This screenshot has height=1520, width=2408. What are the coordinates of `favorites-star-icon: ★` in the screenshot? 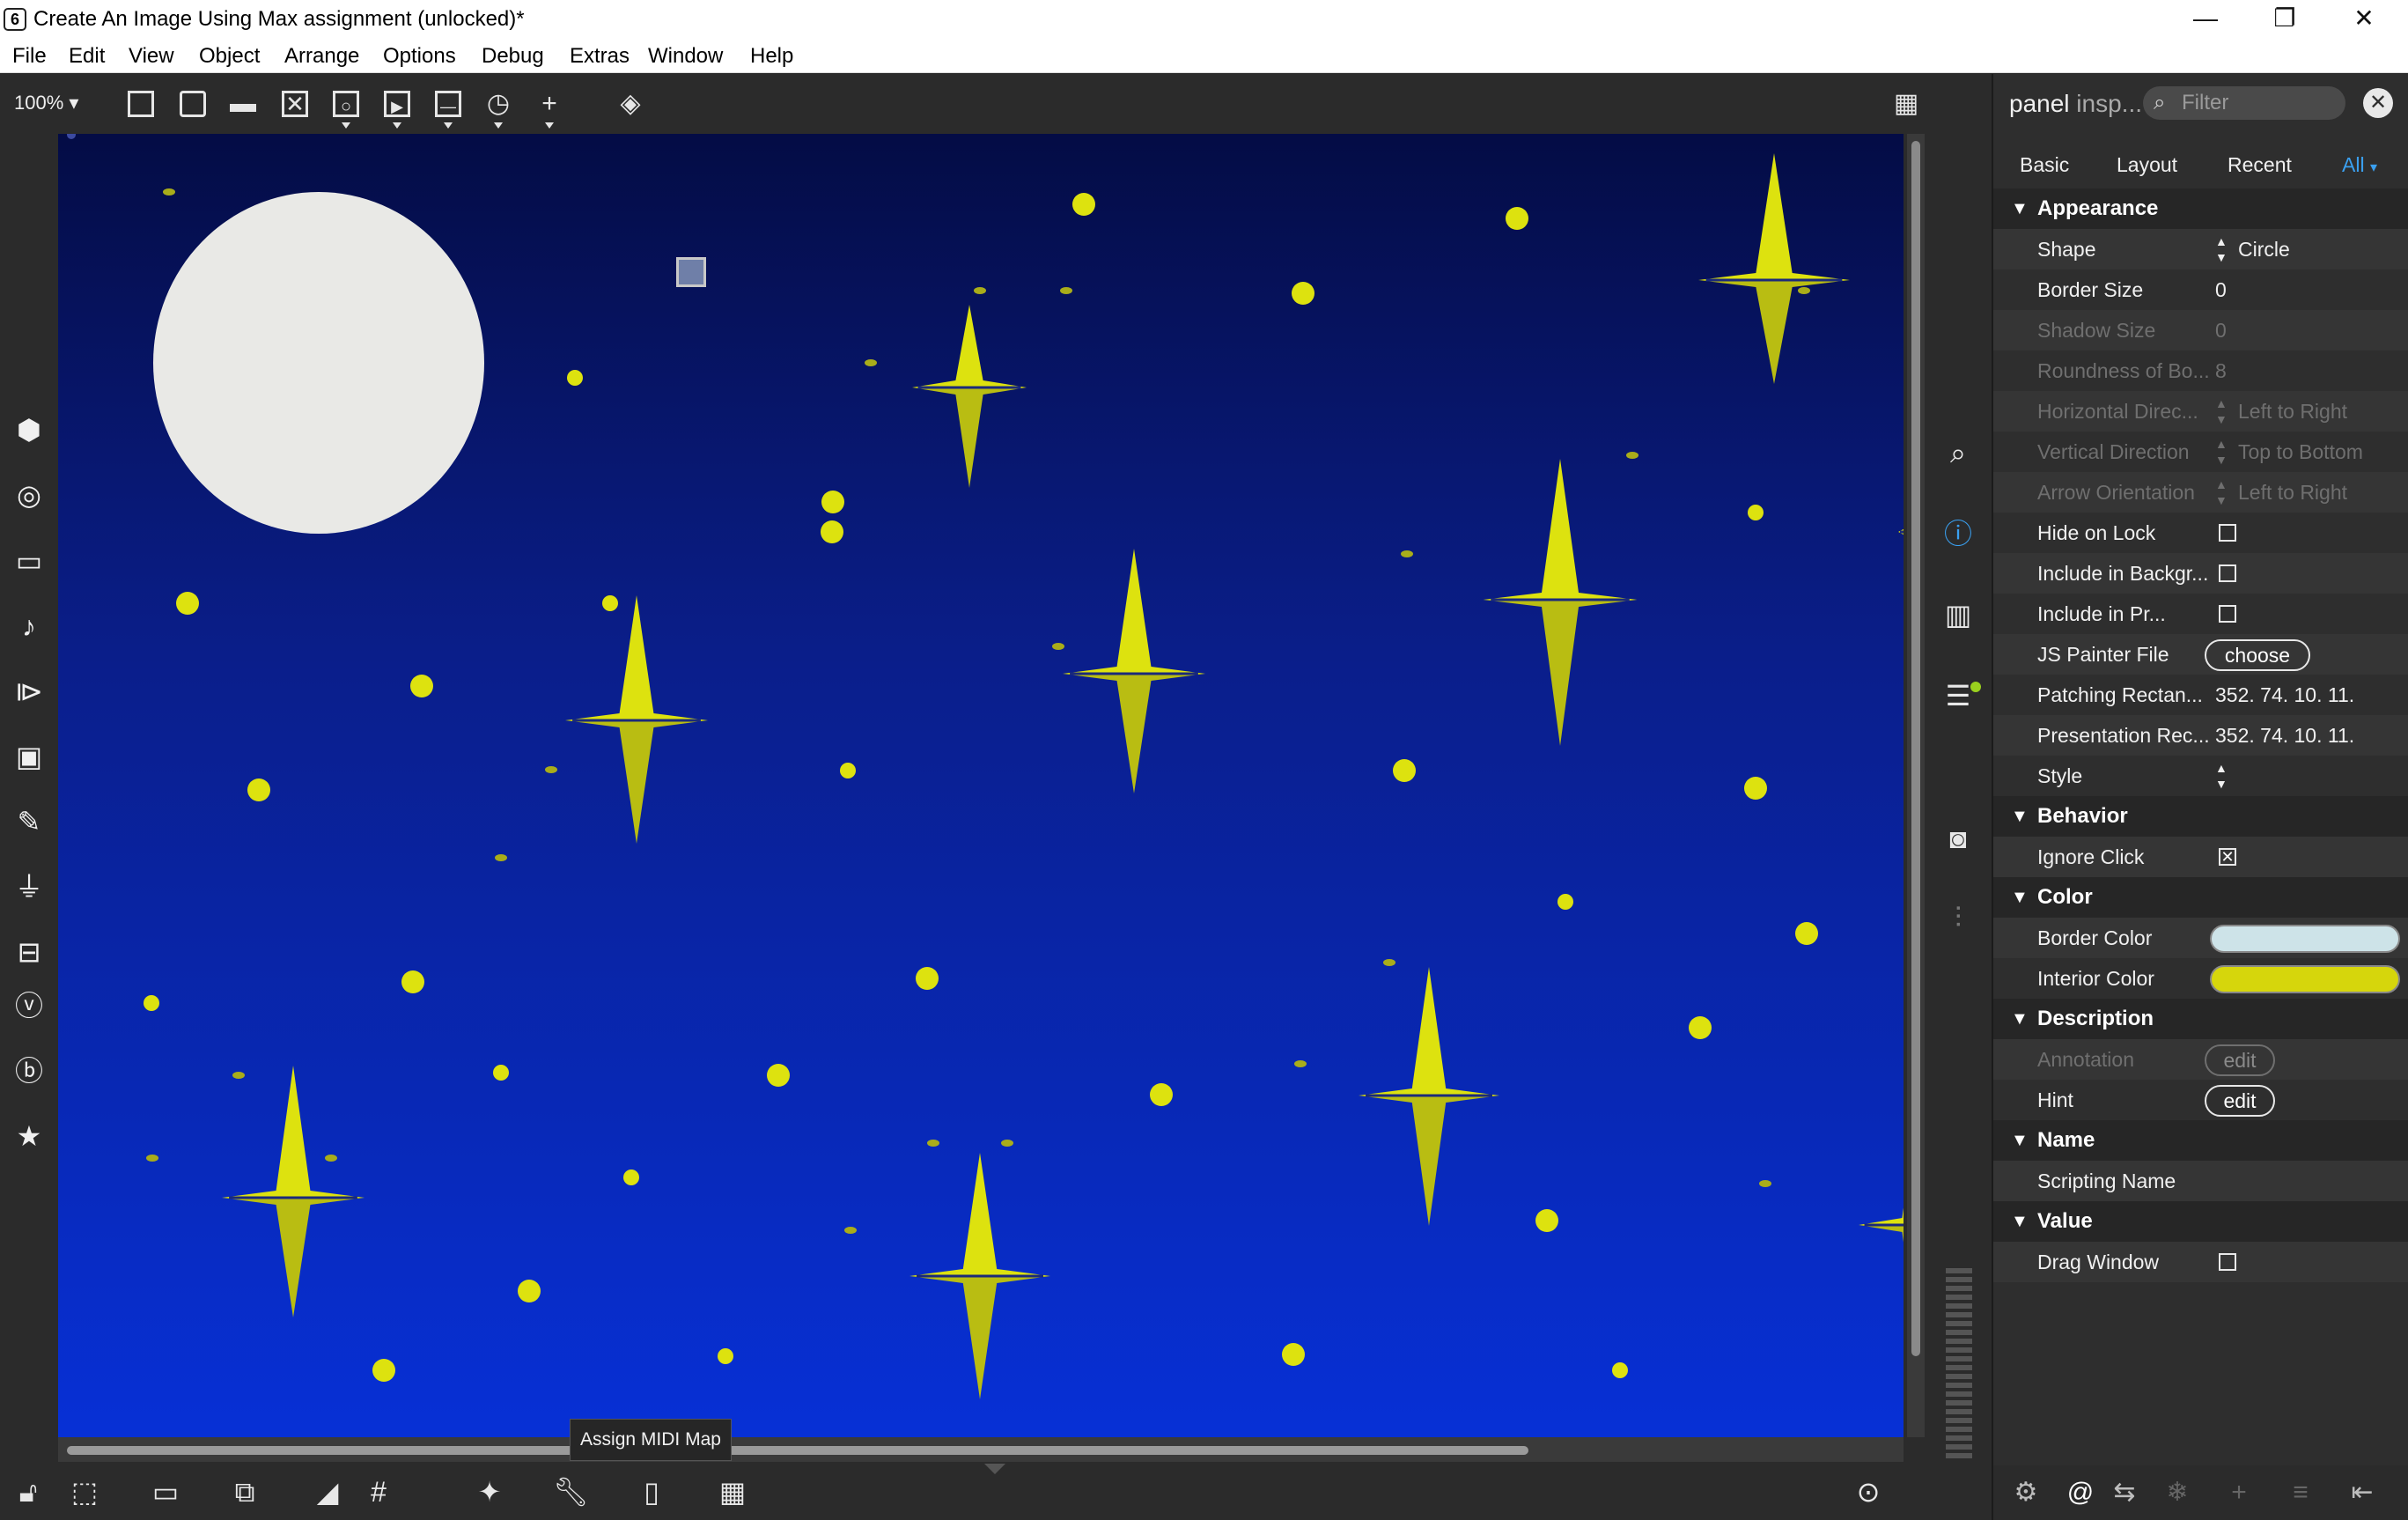 It's located at (29, 1136).